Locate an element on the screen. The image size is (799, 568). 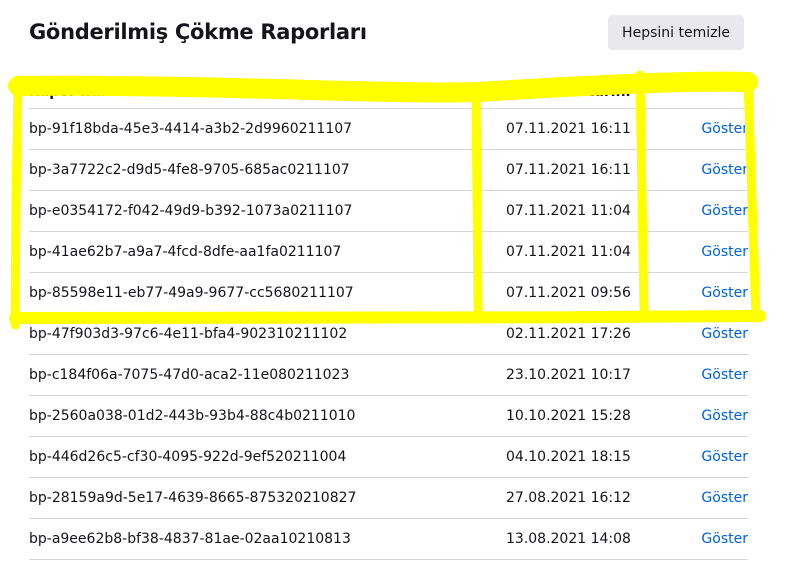
report-date: 10.10.2021 15:28 is located at coordinates (586, 416).